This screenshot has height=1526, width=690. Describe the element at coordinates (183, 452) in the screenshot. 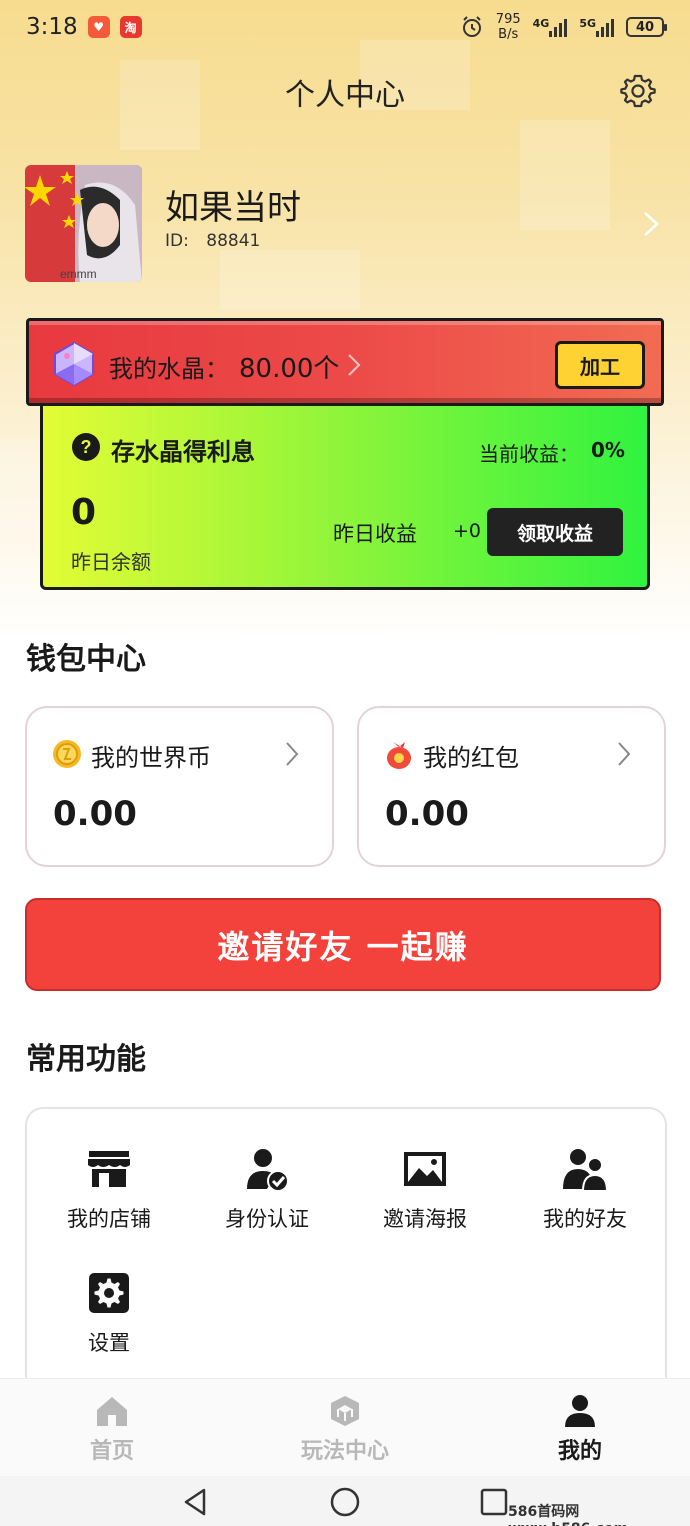

I see `interest-title: 存水晶得利息` at that location.